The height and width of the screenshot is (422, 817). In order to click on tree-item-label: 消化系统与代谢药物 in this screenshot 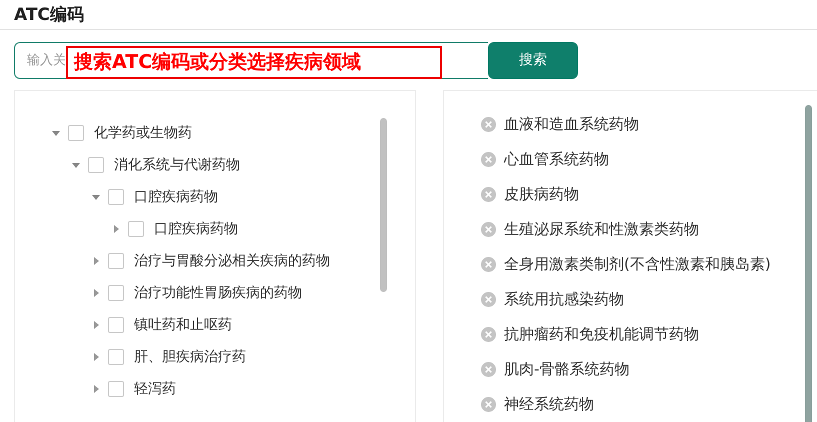, I will do `click(177, 165)`.